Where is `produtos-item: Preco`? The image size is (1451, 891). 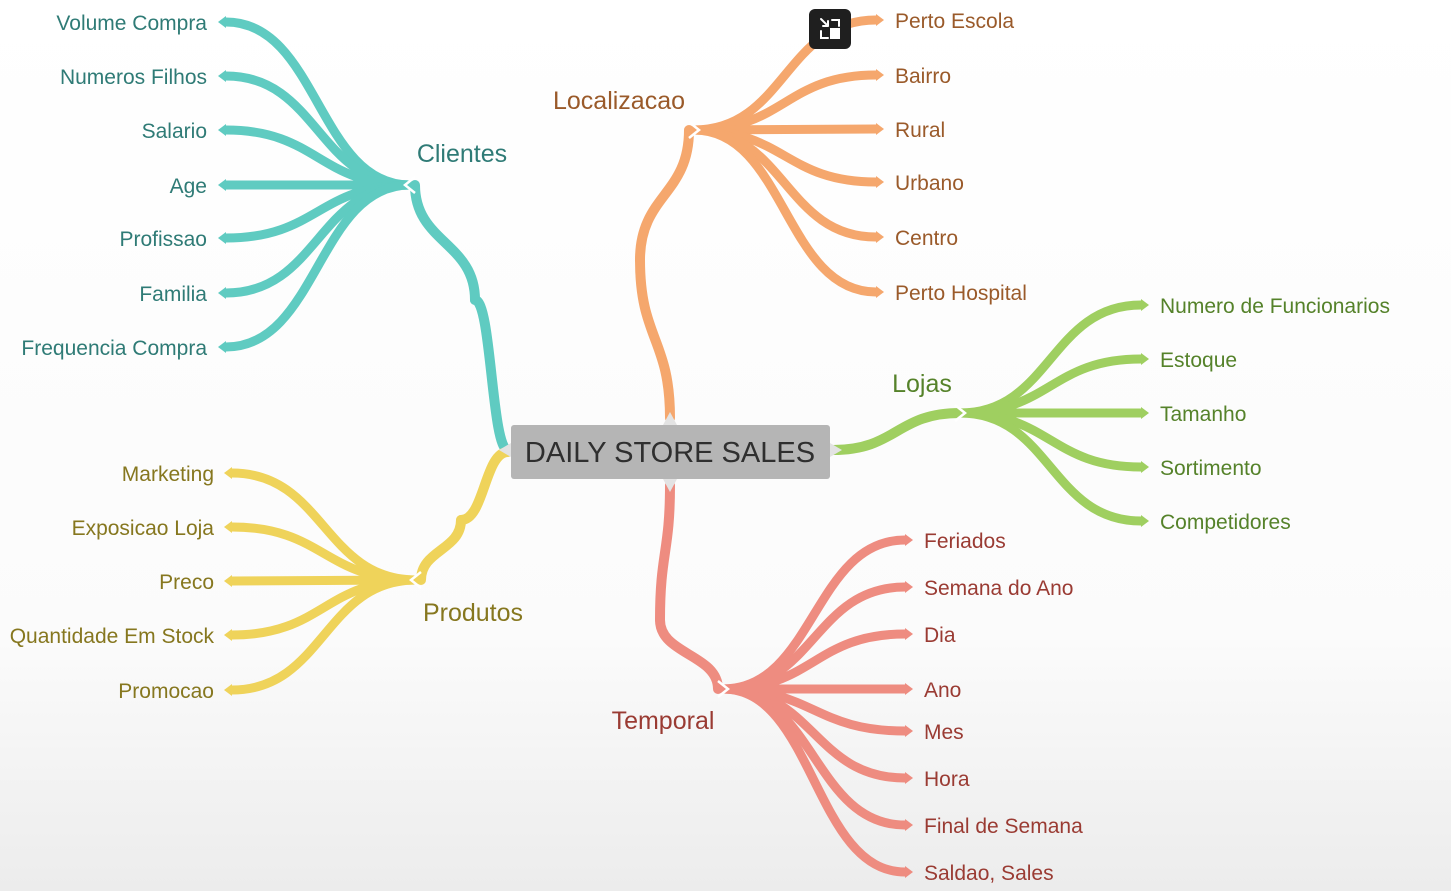
produtos-item: Preco is located at coordinates (186, 582).